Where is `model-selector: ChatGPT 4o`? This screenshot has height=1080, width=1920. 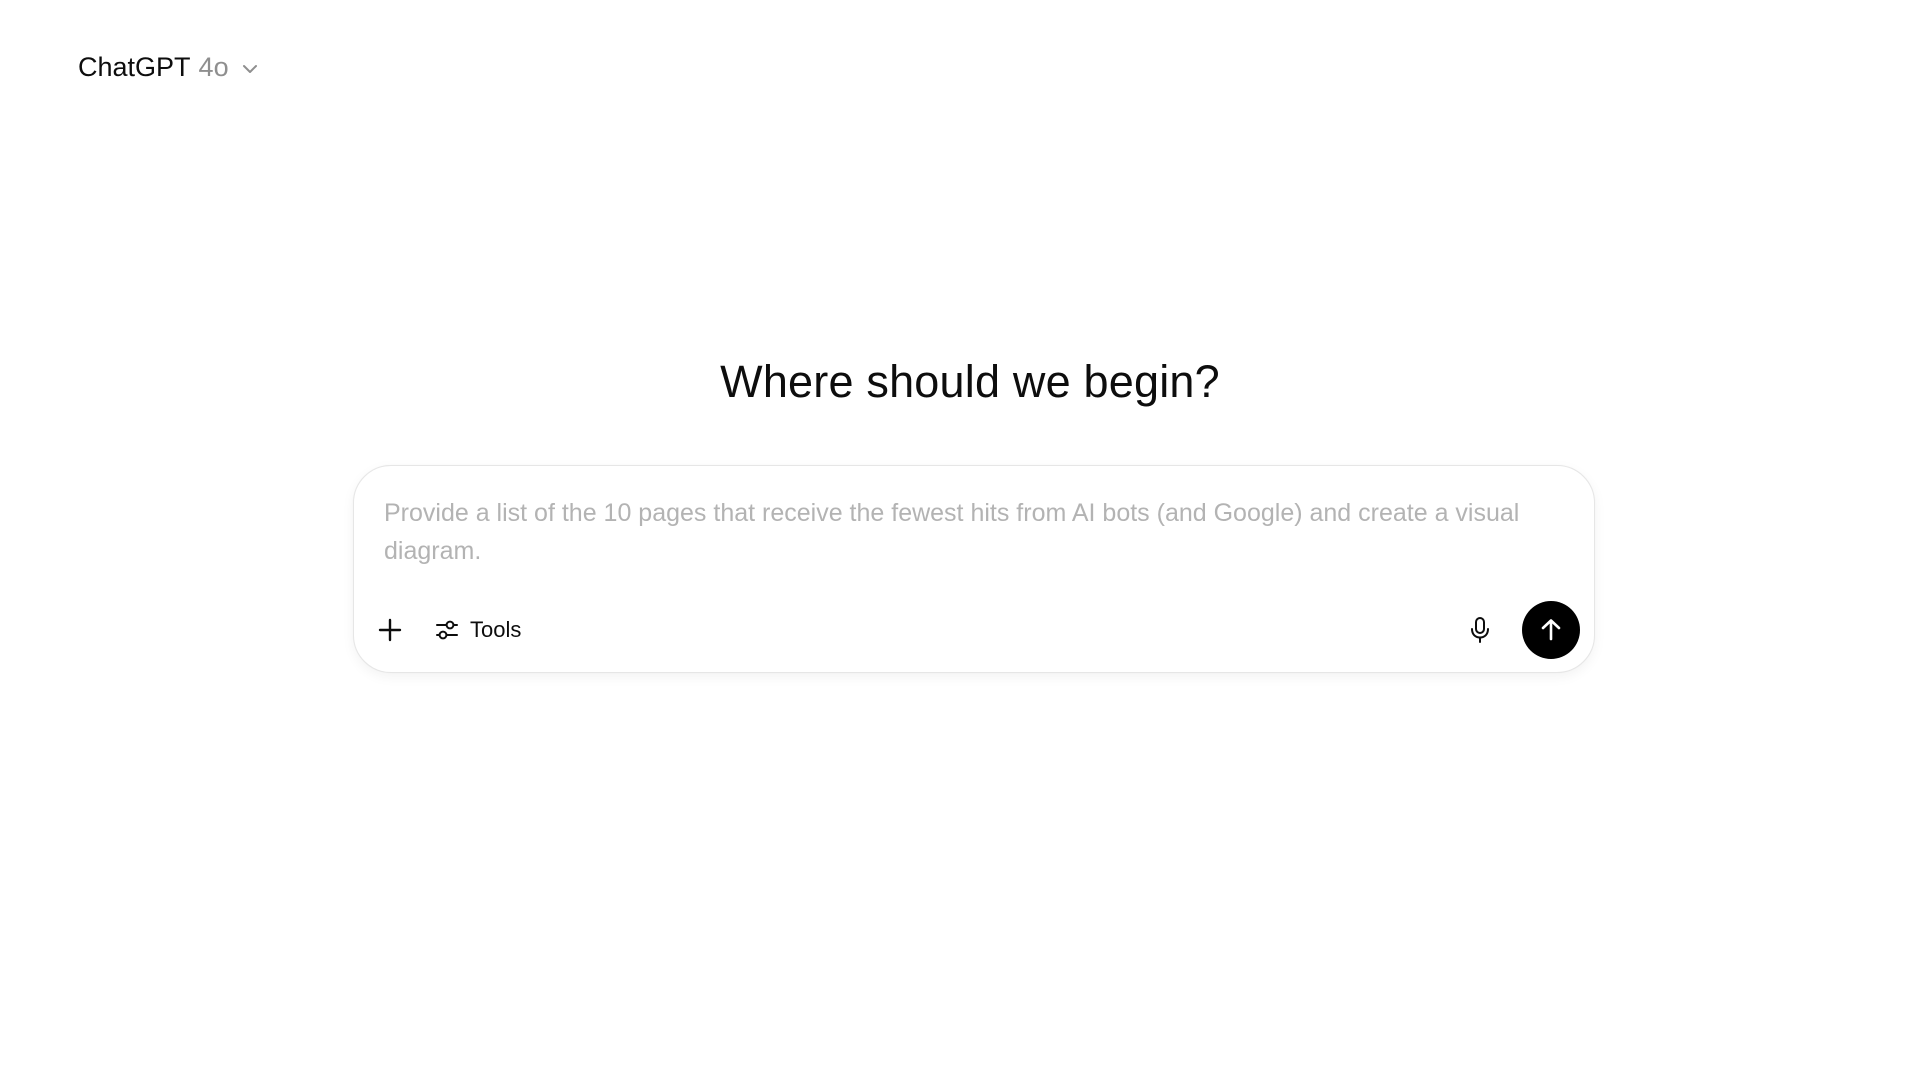 model-selector: ChatGPT 4o is located at coordinates (168, 67).